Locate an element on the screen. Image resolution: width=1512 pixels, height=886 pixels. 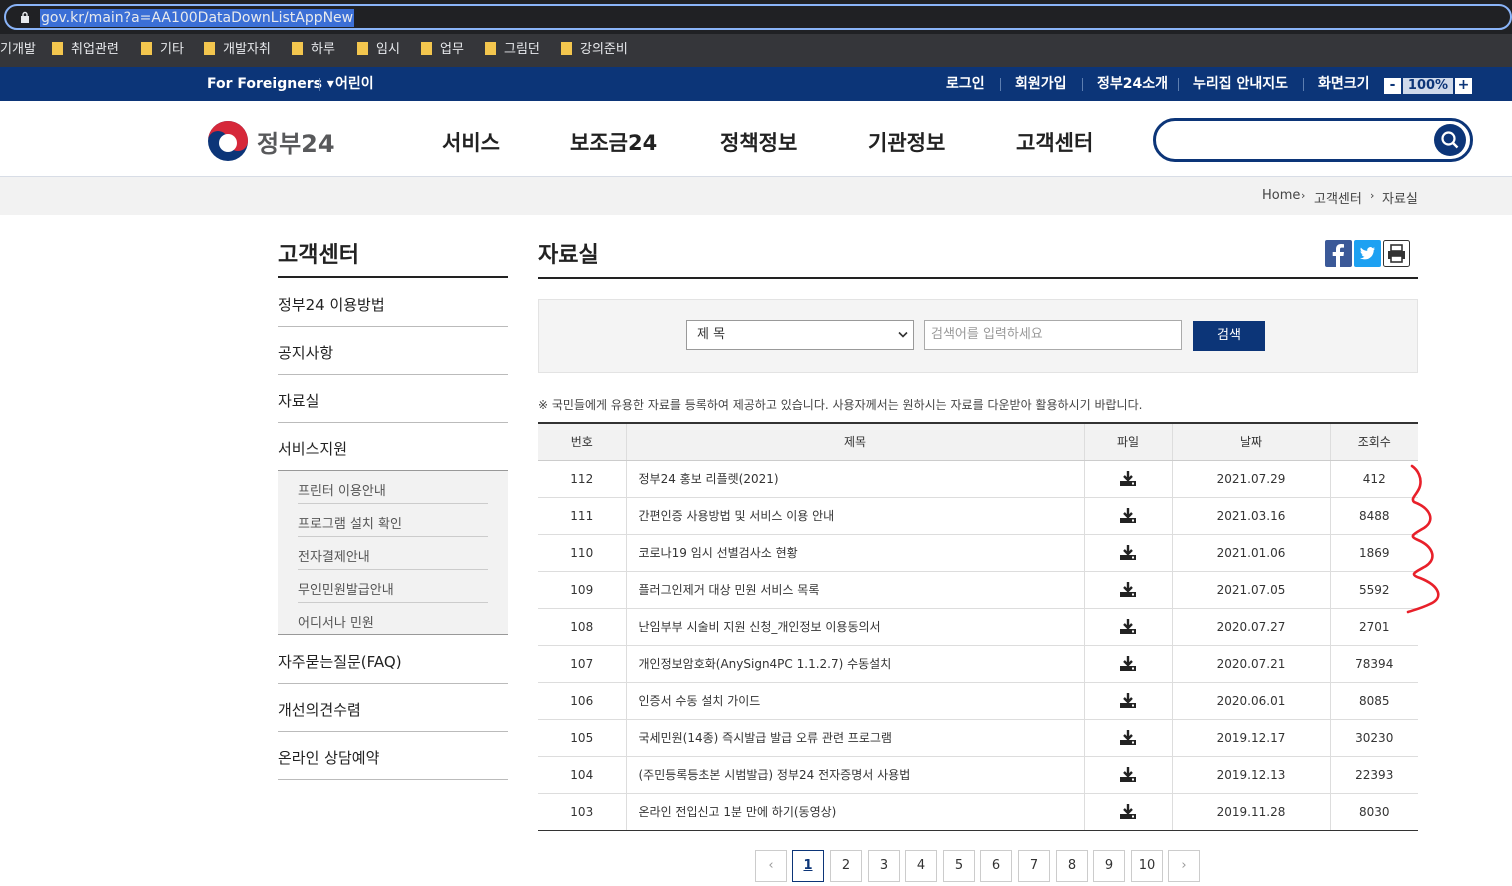
zoom-out-button: - is located at coordinates (1392, 86).